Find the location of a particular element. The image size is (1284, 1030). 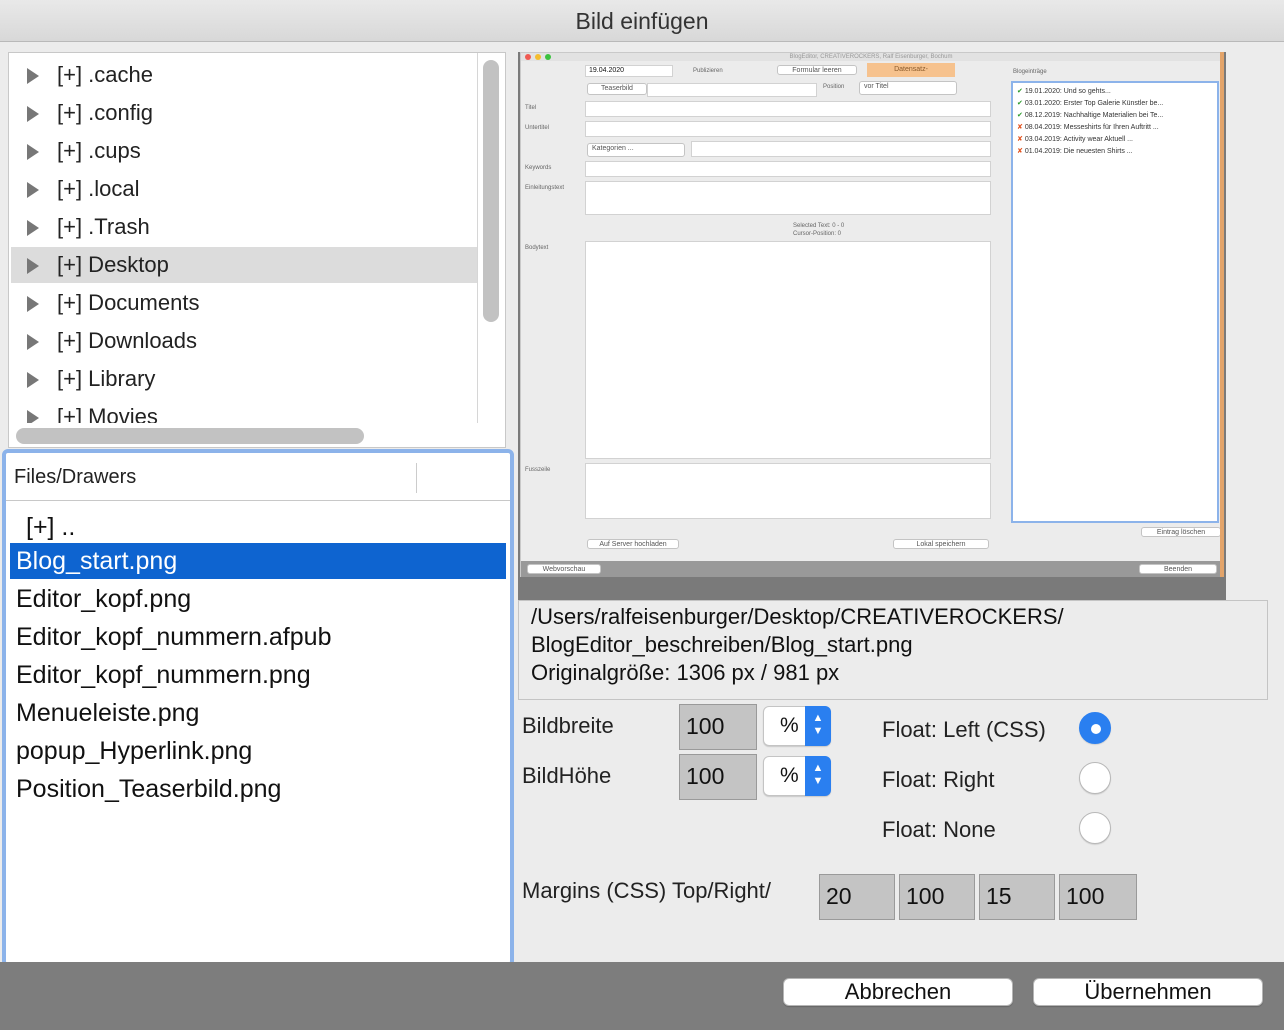

preview-formular-leeren: Formular leeren is located at coordinates (817, 70).